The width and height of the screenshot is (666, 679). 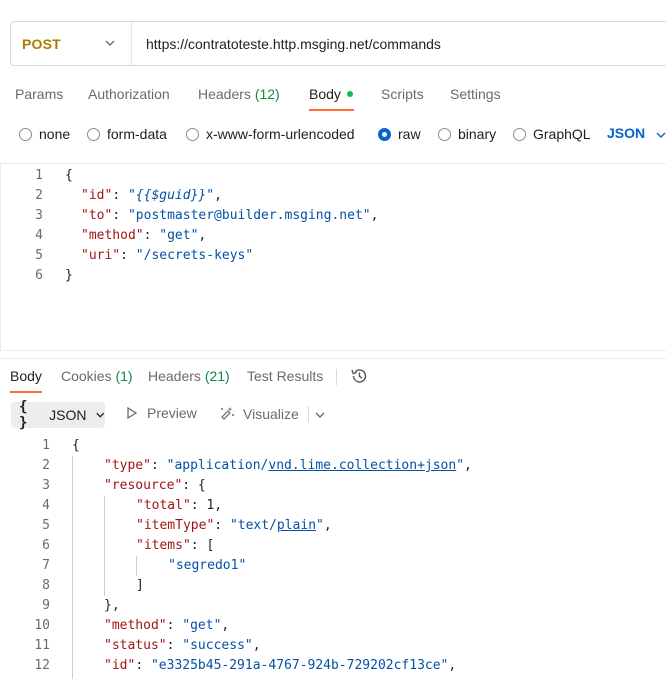 I want to click on radio-graphql: GraphQL, so click(x=552, y=134).